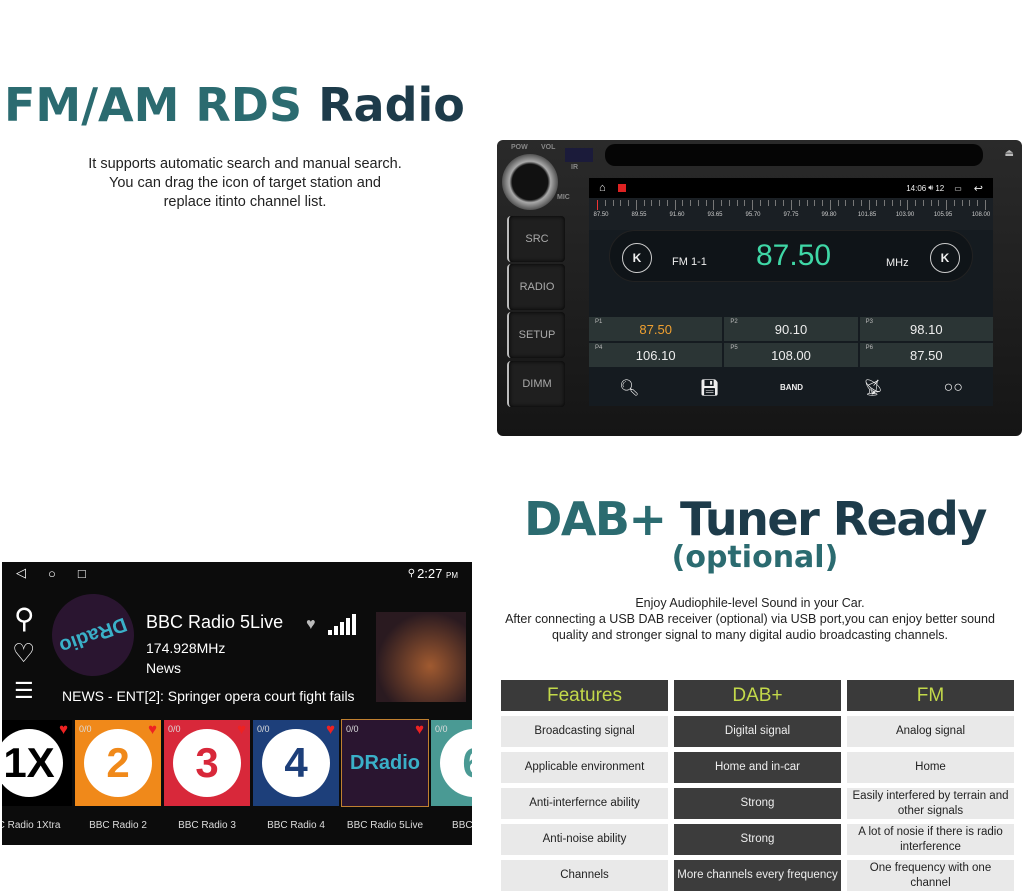 This screenshot has width=1022, height=896. I want to click on channel-tile: 0/0 ♥ 3, so click(207, 763).